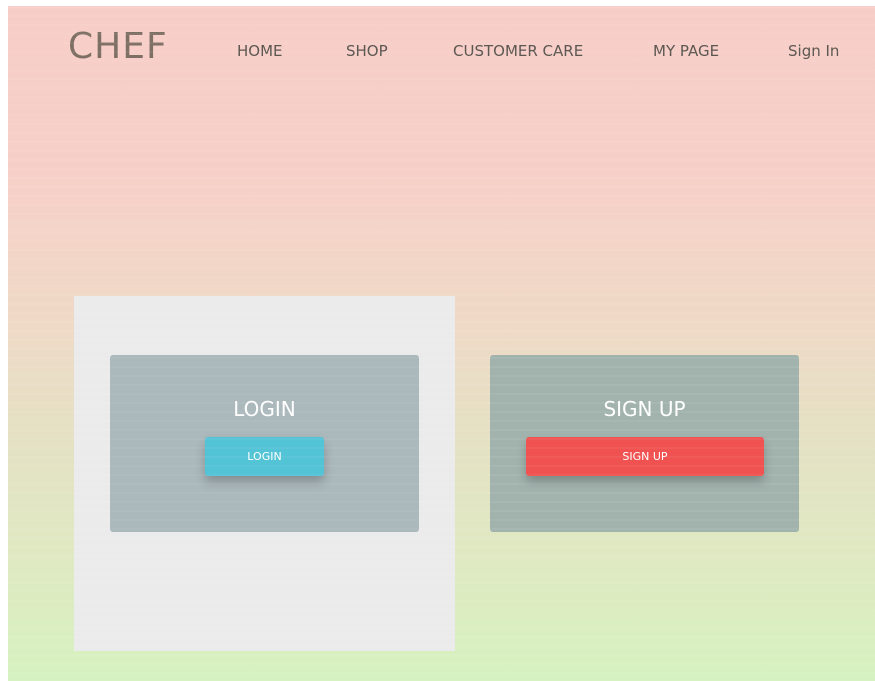 This screenshot has height=681, width=875. Describe the element at coordinates (645, 456) in the screenshot. I see `signup-button: SIGN UP` at that location.